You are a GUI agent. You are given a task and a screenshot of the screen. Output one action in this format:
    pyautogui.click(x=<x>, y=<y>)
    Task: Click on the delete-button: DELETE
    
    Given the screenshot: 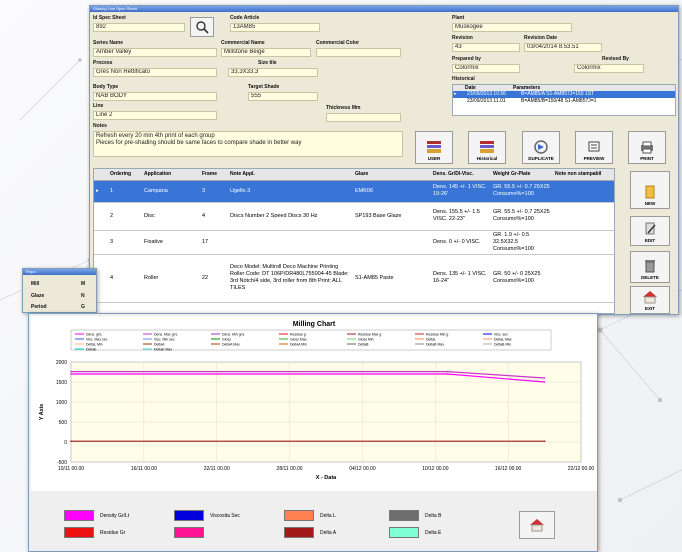 What is the action you would take?
    pyautogui.click(x=650, y=267)
    